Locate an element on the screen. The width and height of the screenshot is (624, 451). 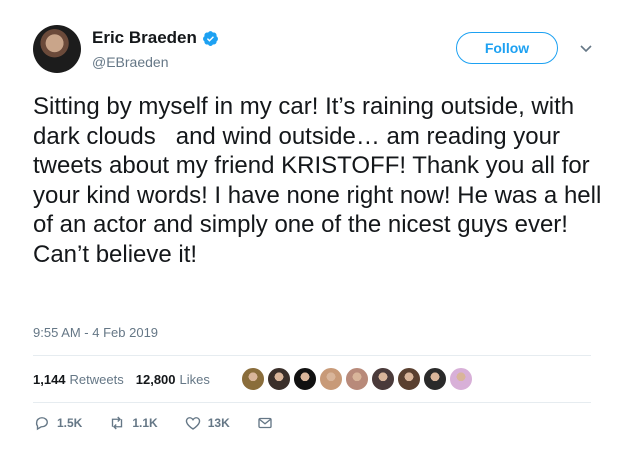
avatar is located at coordinates (57, 49).